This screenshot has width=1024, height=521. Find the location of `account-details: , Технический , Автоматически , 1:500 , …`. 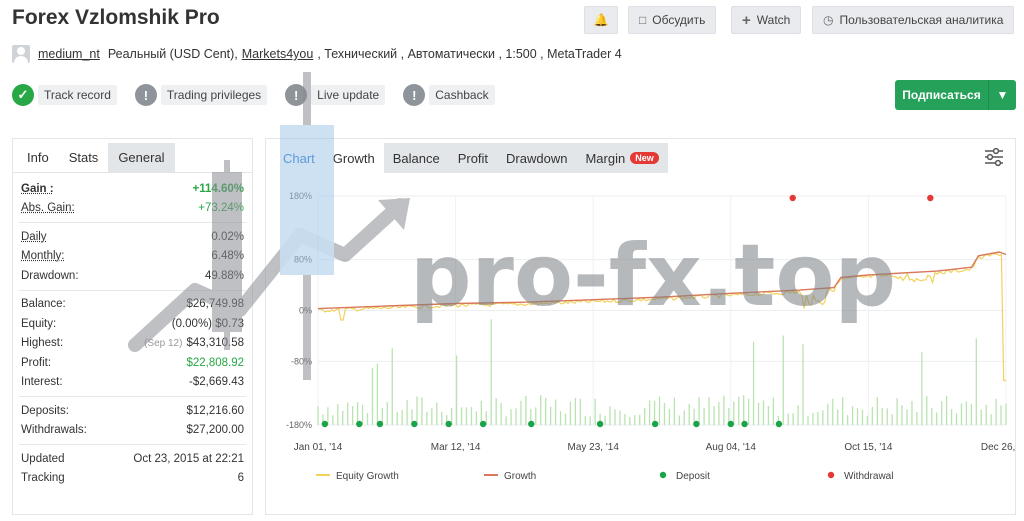

account-details: , Технический , Автоматически , 1:500 , … is located at coordinates (469, 54).